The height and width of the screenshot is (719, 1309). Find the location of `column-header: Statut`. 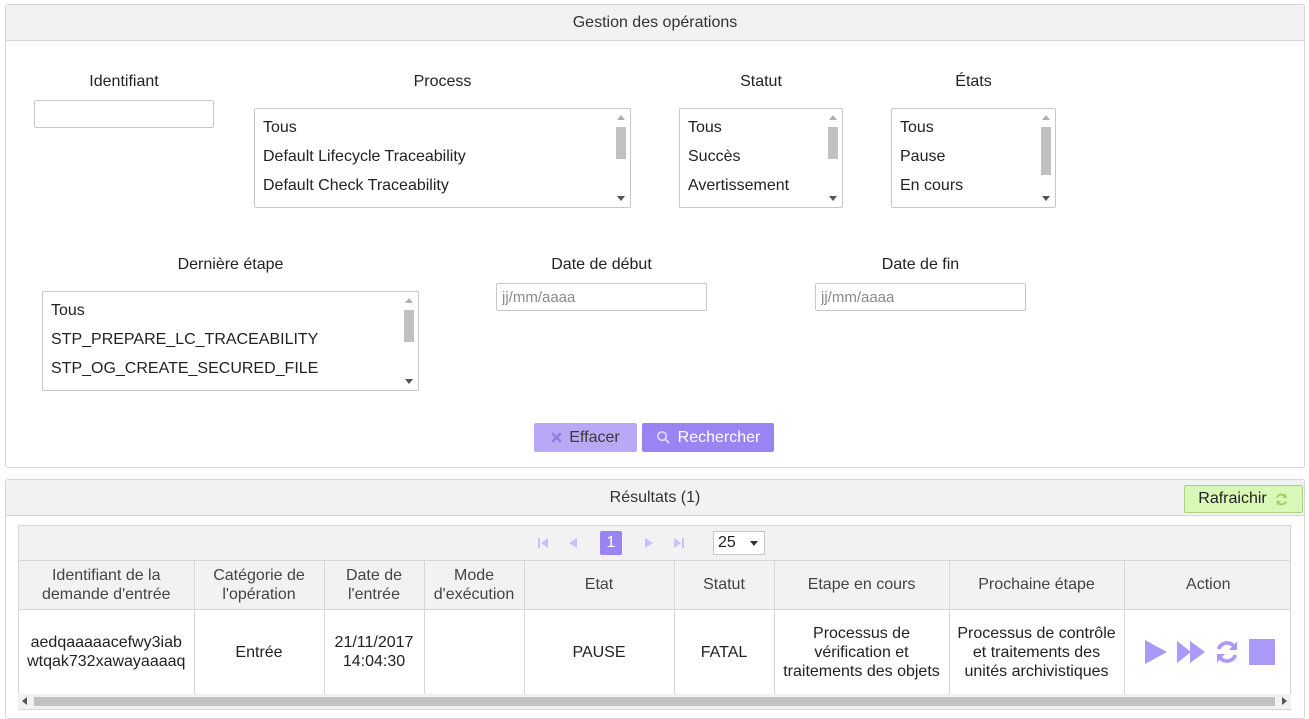

column-header: Statut is located at coordinates (724, 585).